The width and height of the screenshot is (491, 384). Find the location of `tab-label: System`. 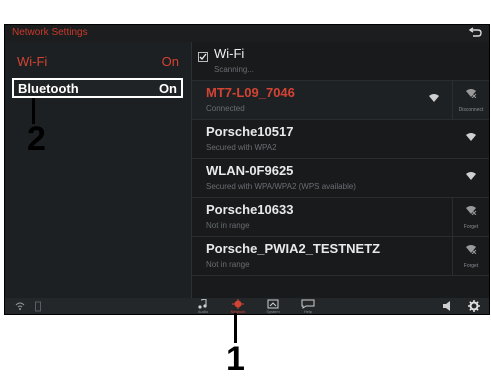

tab-label: System is located at coordinates (273, 311).